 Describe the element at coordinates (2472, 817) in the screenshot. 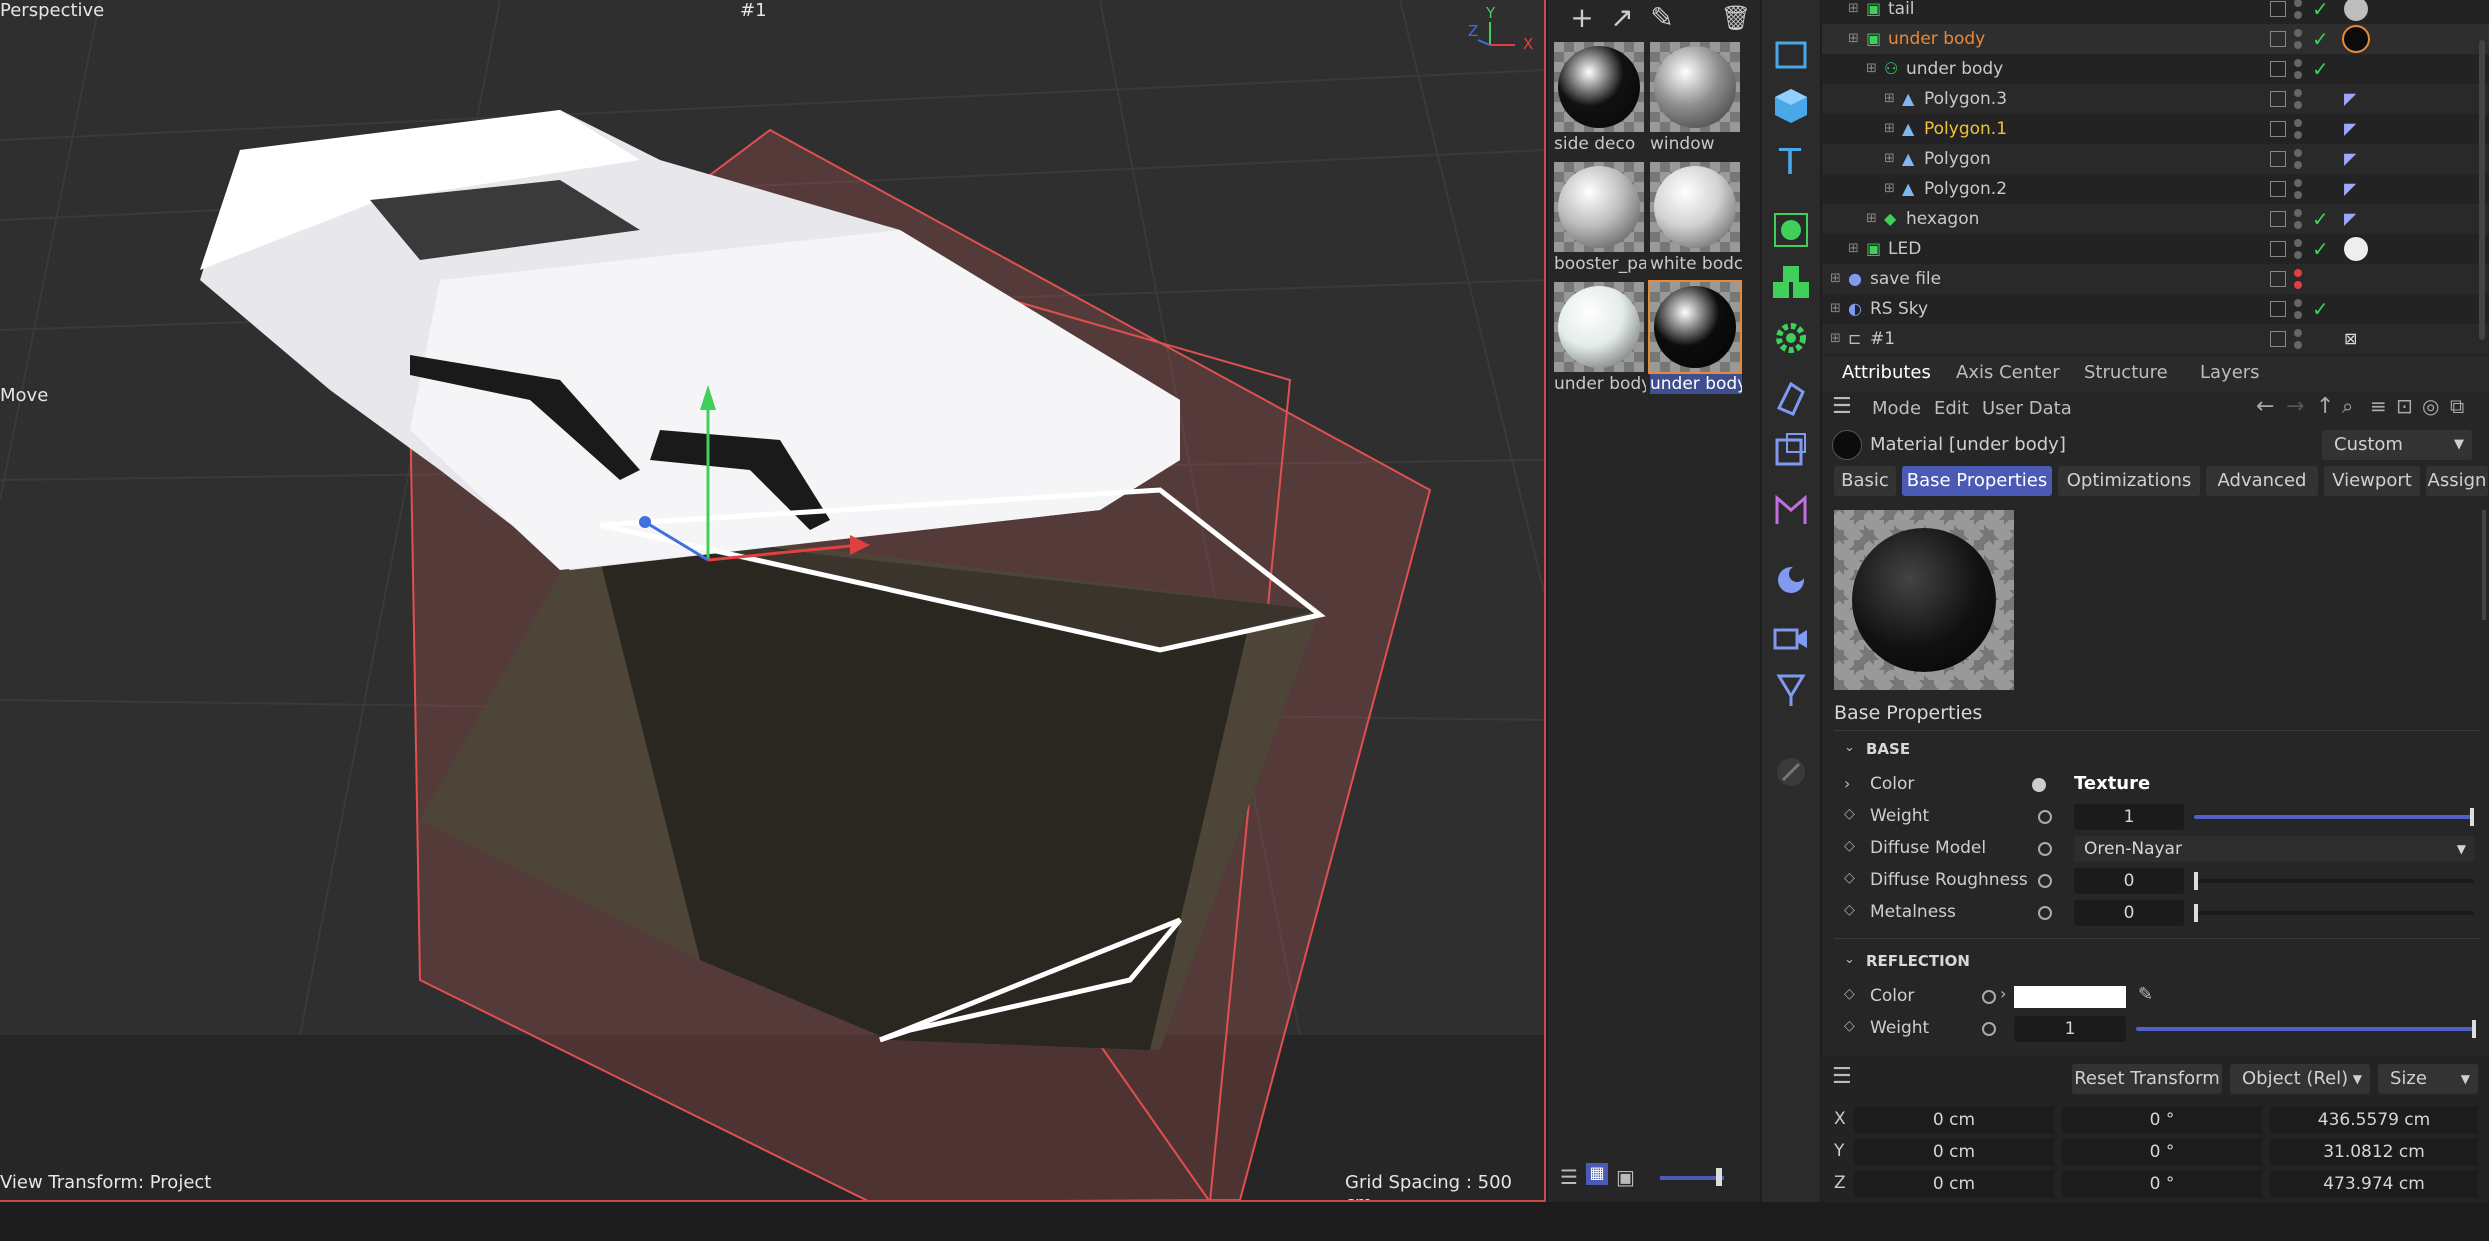

I see `weight-slider-handle` at that location.